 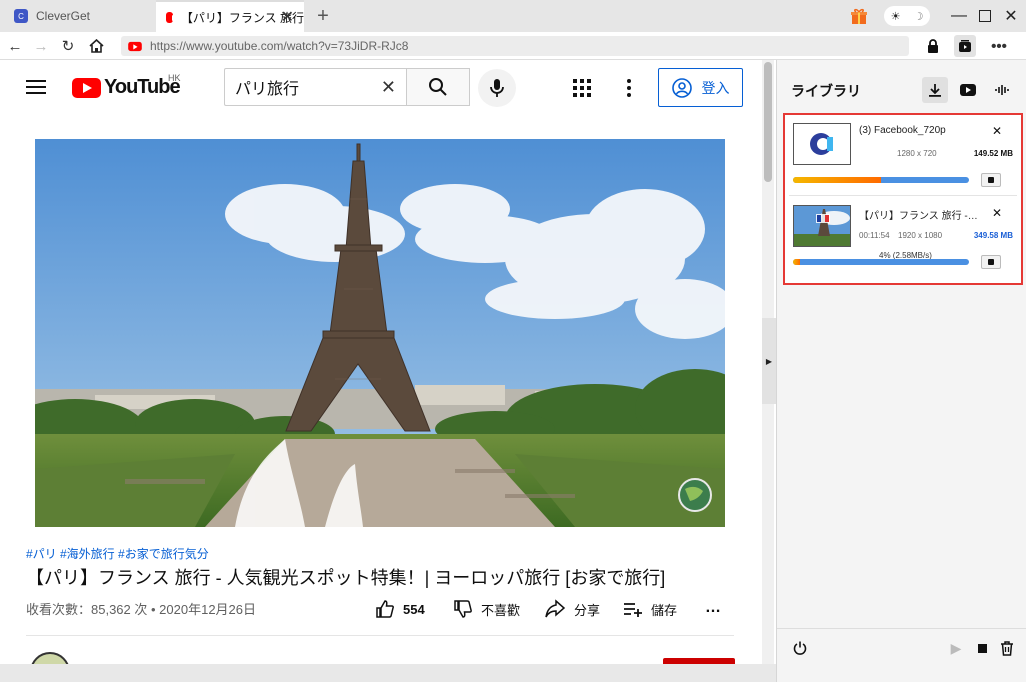 I want to click on microphone-icon, so click(x=497, y=88).